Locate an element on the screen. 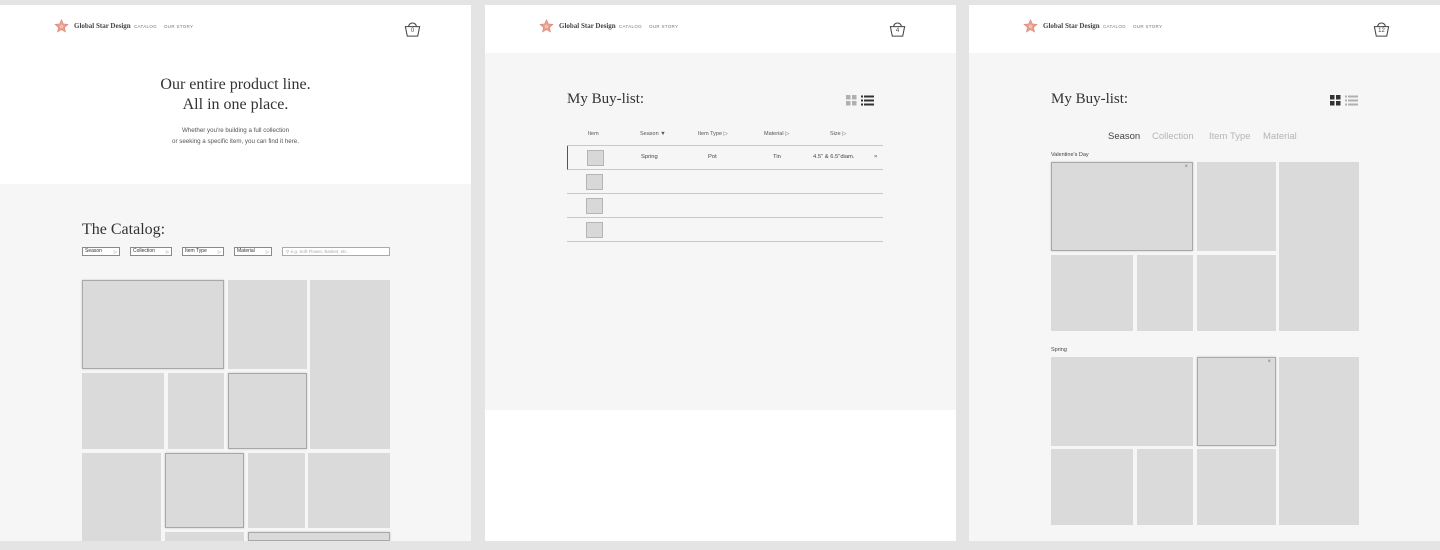 The height and width of the screenshot is (550, 1440). filter-season-label: Season is located at coordinates (93, 251).